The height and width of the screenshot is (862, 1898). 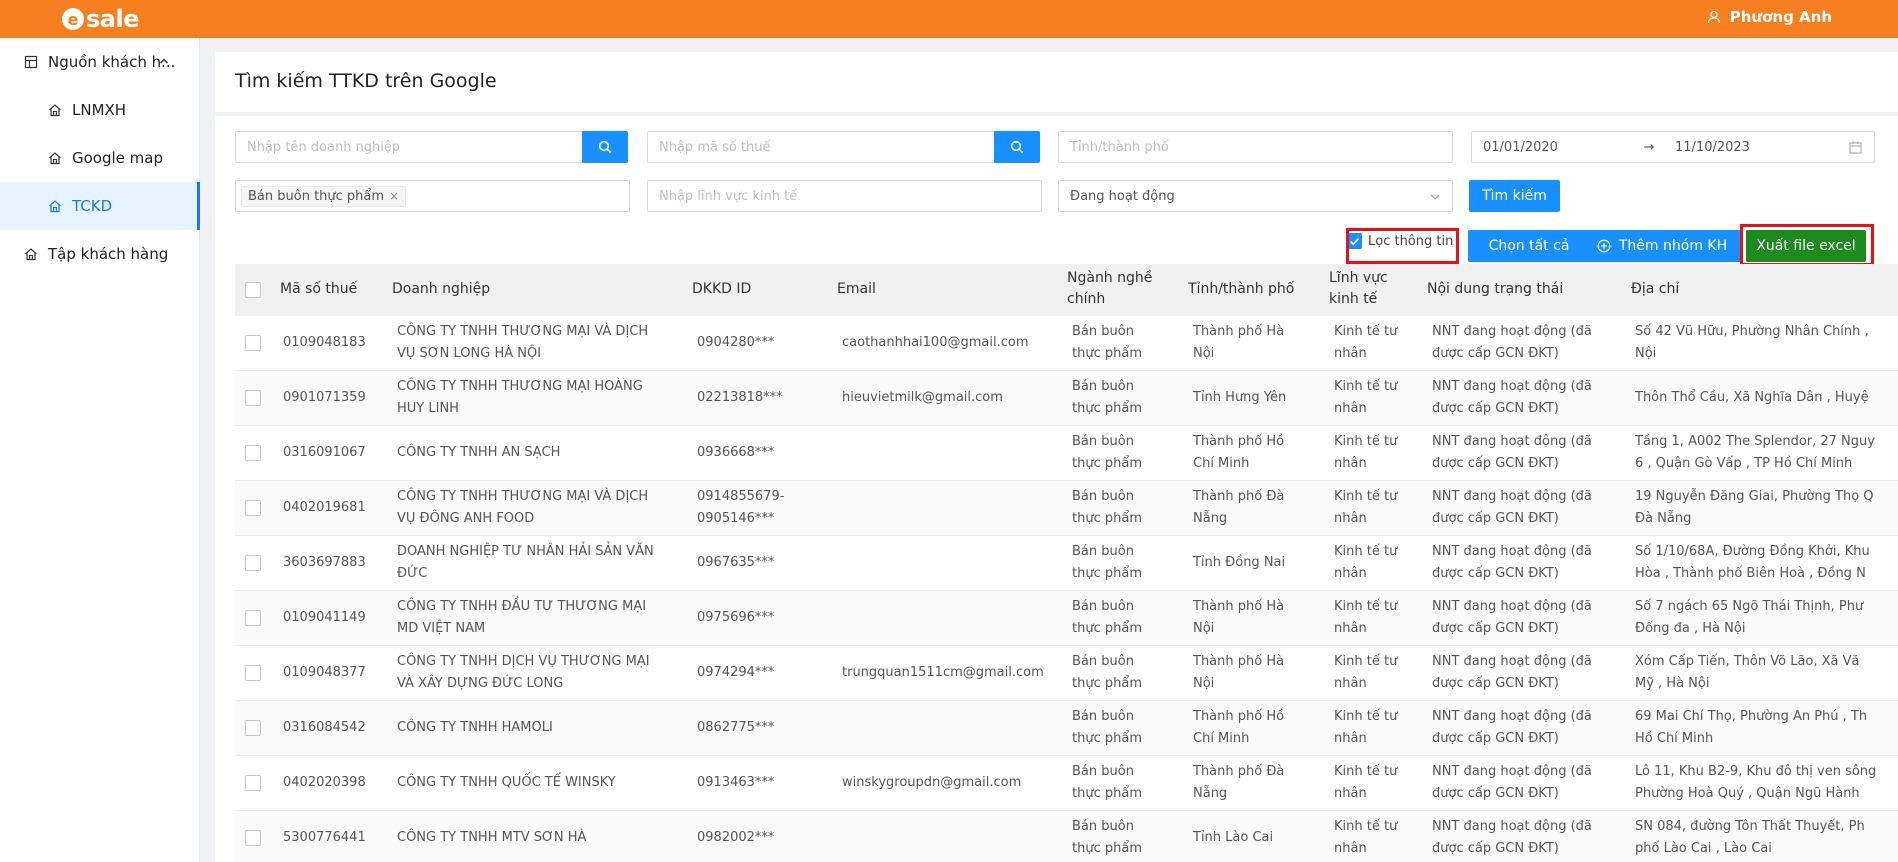 I want to click on col-sector: Lĩnh vực kinh tế, so click(x=1358, y=289).